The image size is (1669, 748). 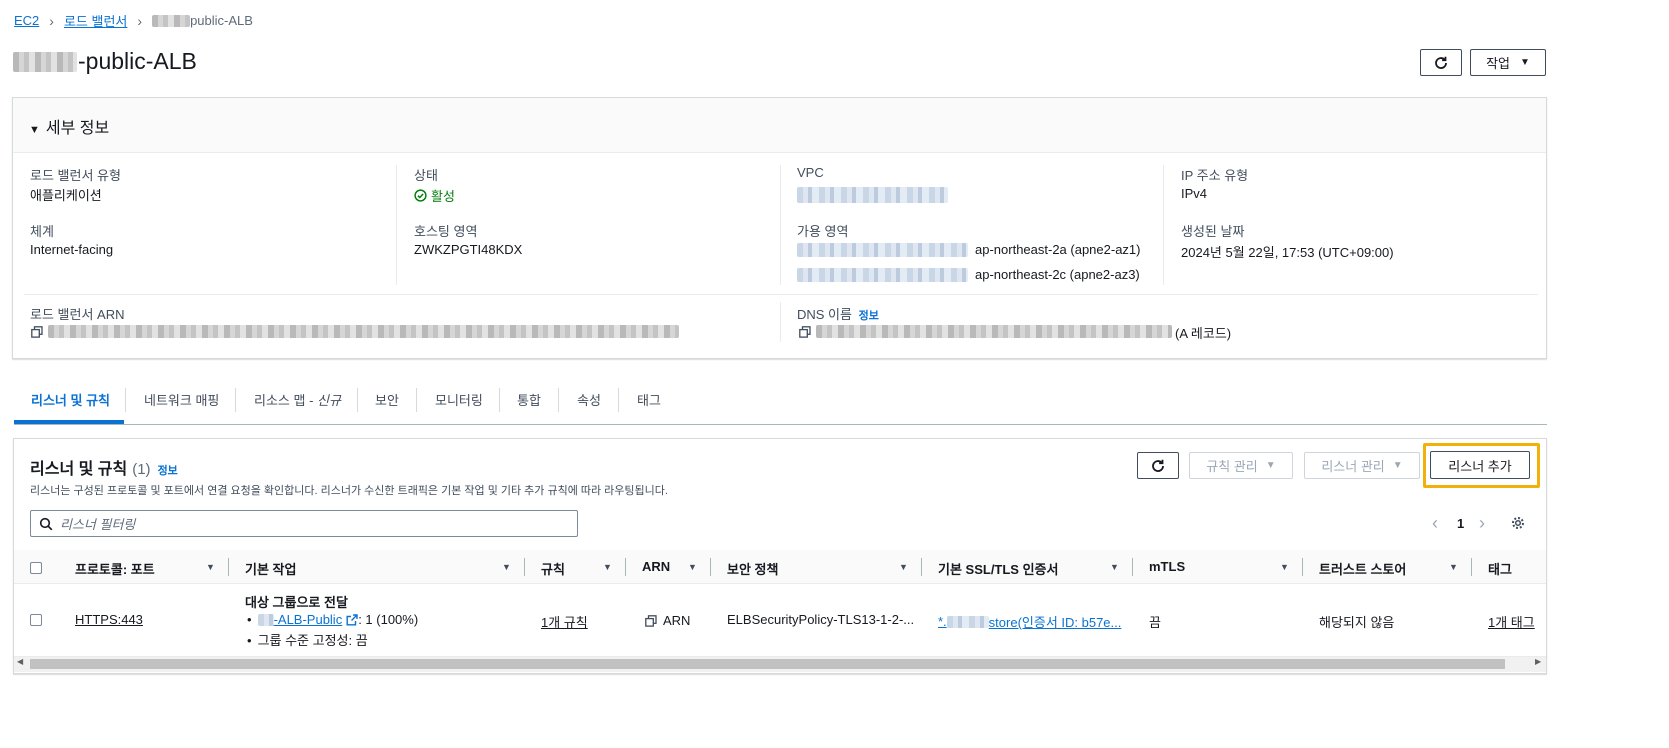 What do you see at coordinates (352, 619) in the screenshot?
I see `external-link-icon` at bounding box center [352, 619].